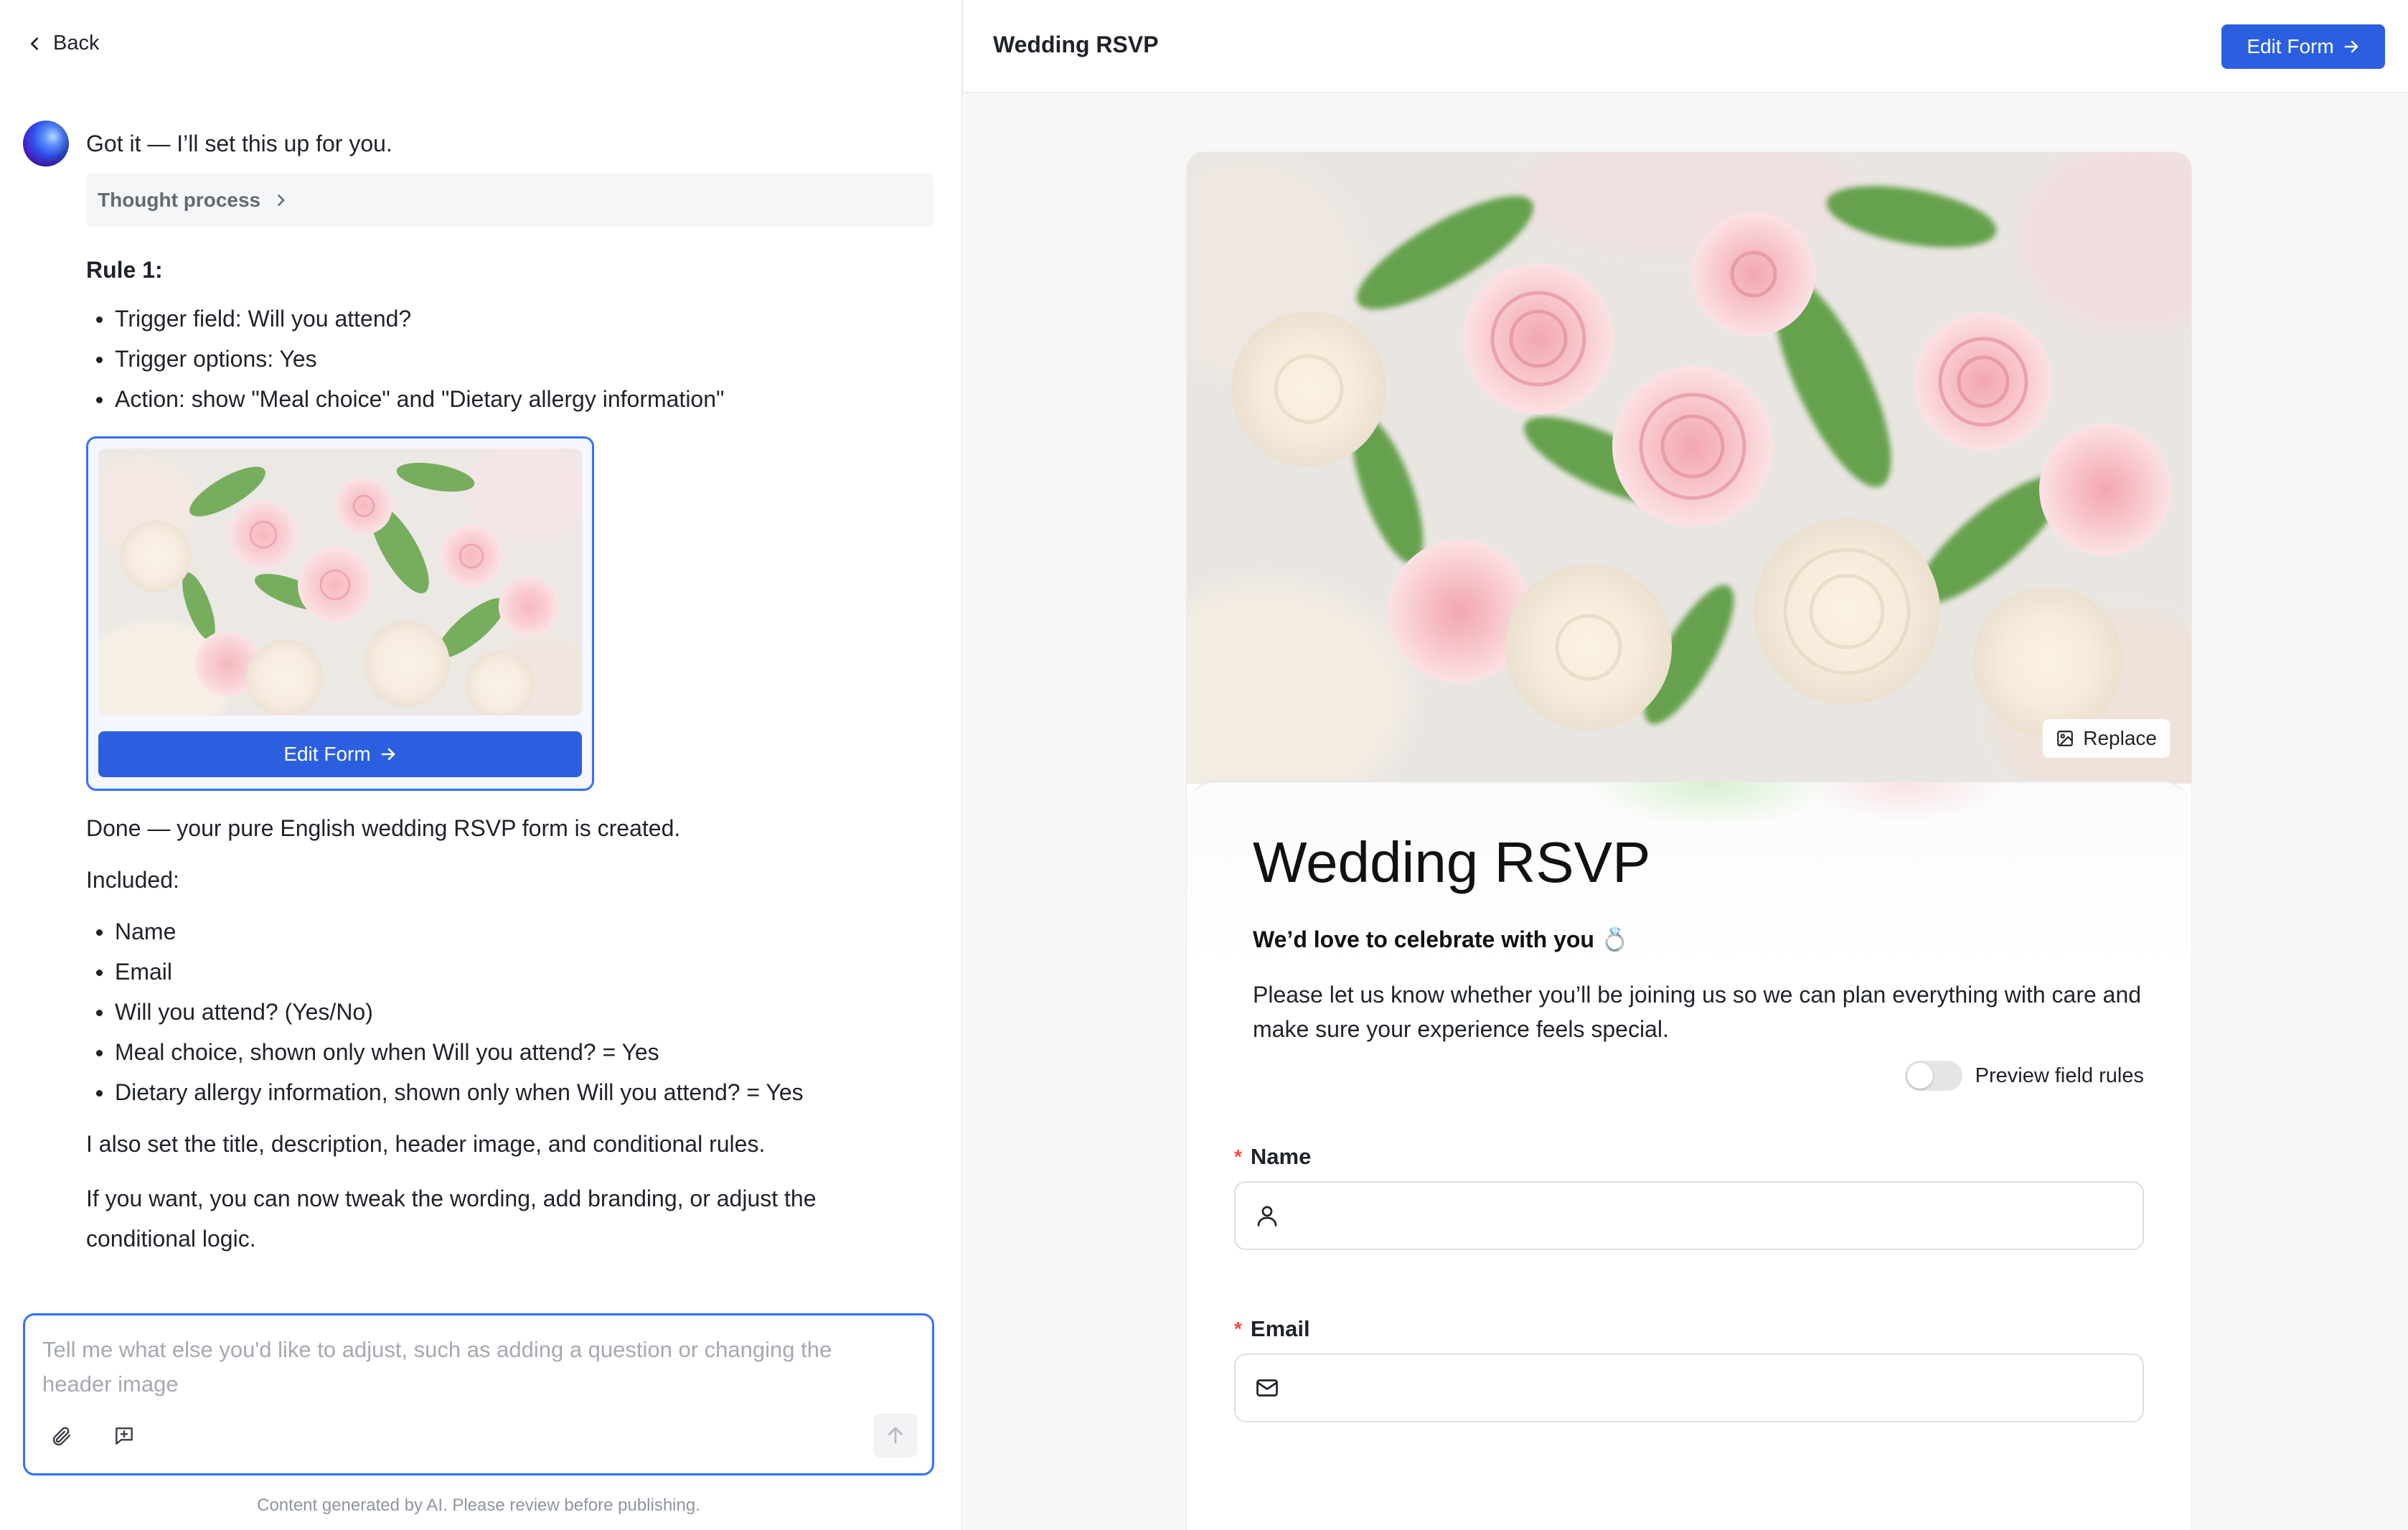 This screenshot has height=1530, width=2408. What do you see at coordinates (1281, 1156) in the screenshot?
I see `name-label-text: Name` at bounding box center [1281, 1156].